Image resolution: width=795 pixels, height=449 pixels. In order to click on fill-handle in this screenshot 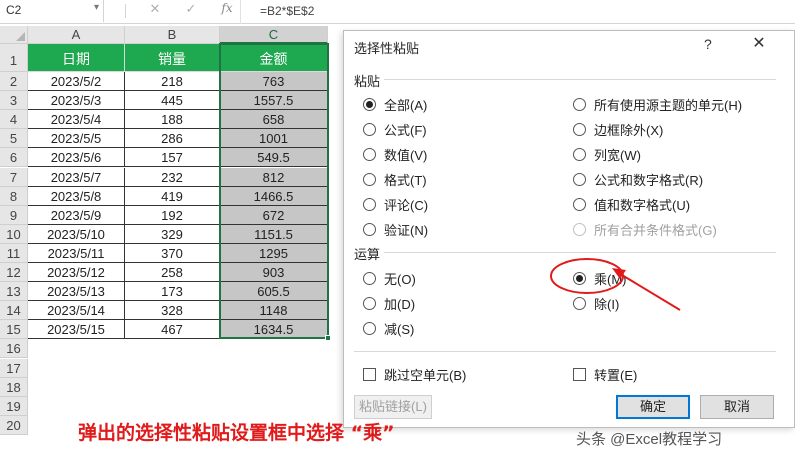, I will do `click(328, 338)`.